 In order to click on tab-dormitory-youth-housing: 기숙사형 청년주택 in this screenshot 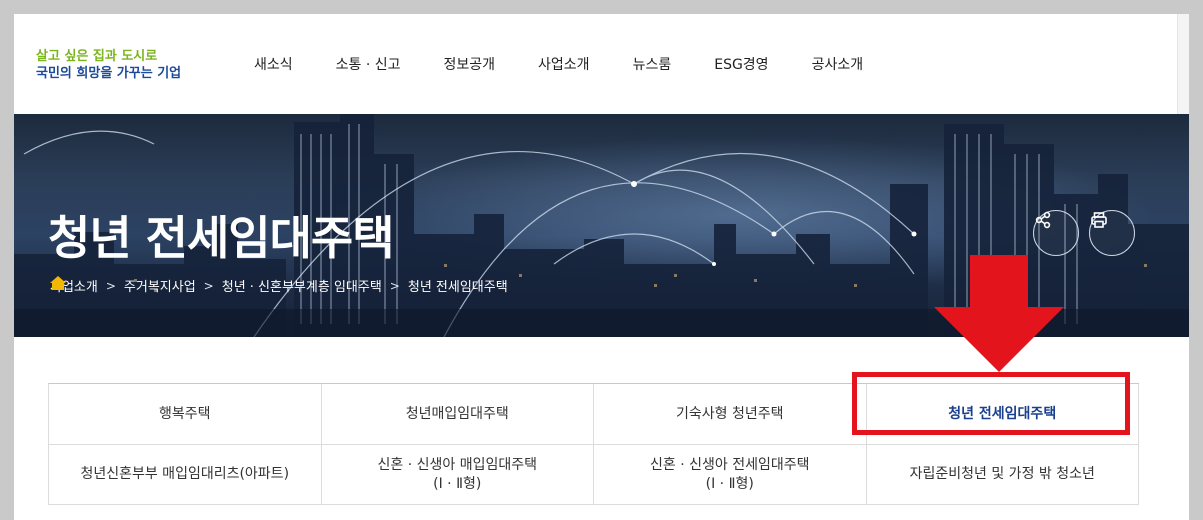, I will do `click(730, 414)`.